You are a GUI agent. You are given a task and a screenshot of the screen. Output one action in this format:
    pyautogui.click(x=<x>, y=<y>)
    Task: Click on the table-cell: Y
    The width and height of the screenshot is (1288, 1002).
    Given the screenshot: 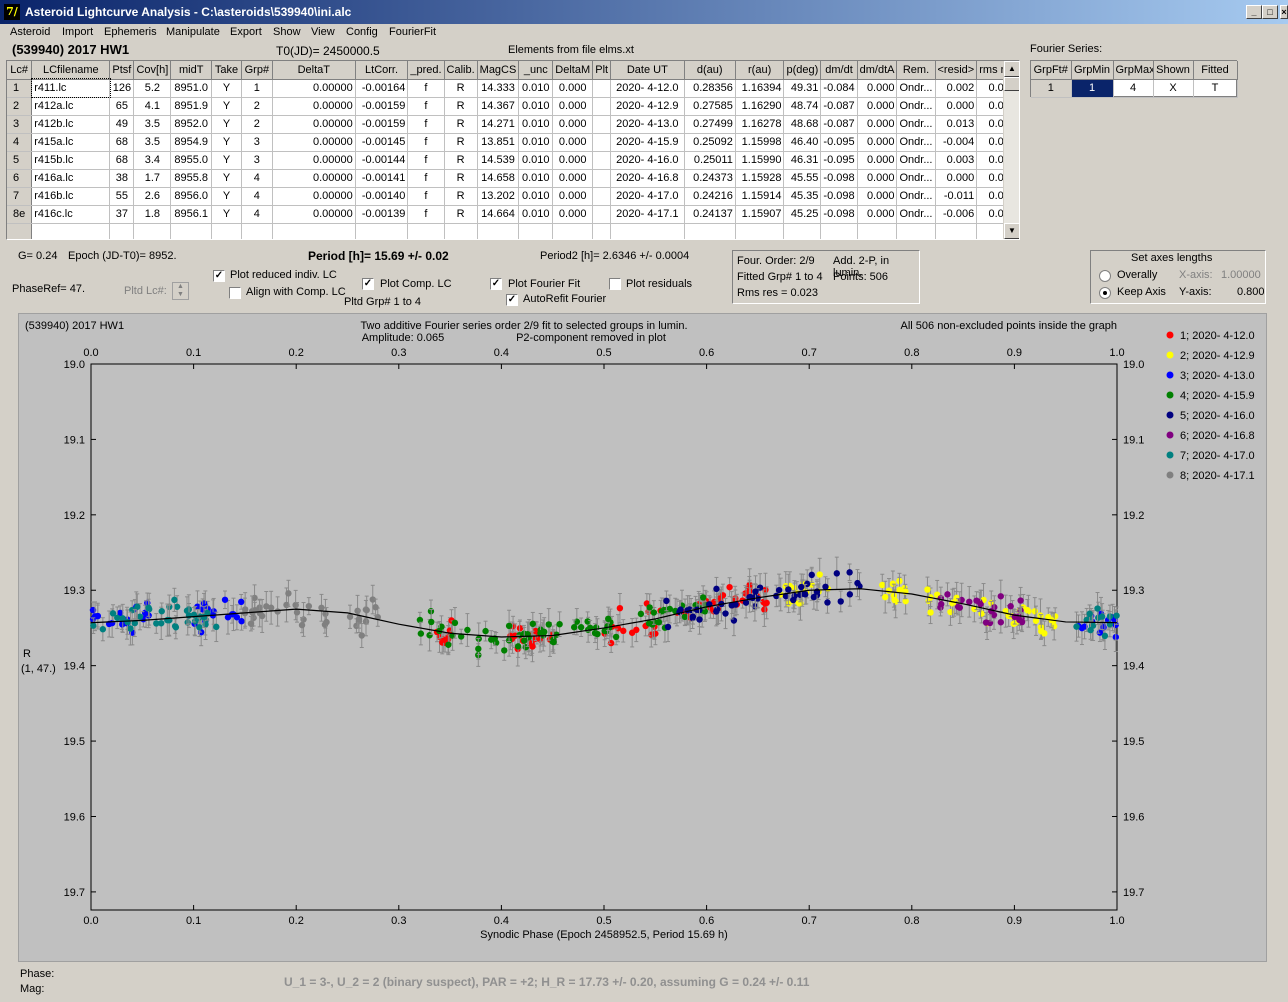 What is the action you would take?
    pyautogui.click(x=226, y=124)
    